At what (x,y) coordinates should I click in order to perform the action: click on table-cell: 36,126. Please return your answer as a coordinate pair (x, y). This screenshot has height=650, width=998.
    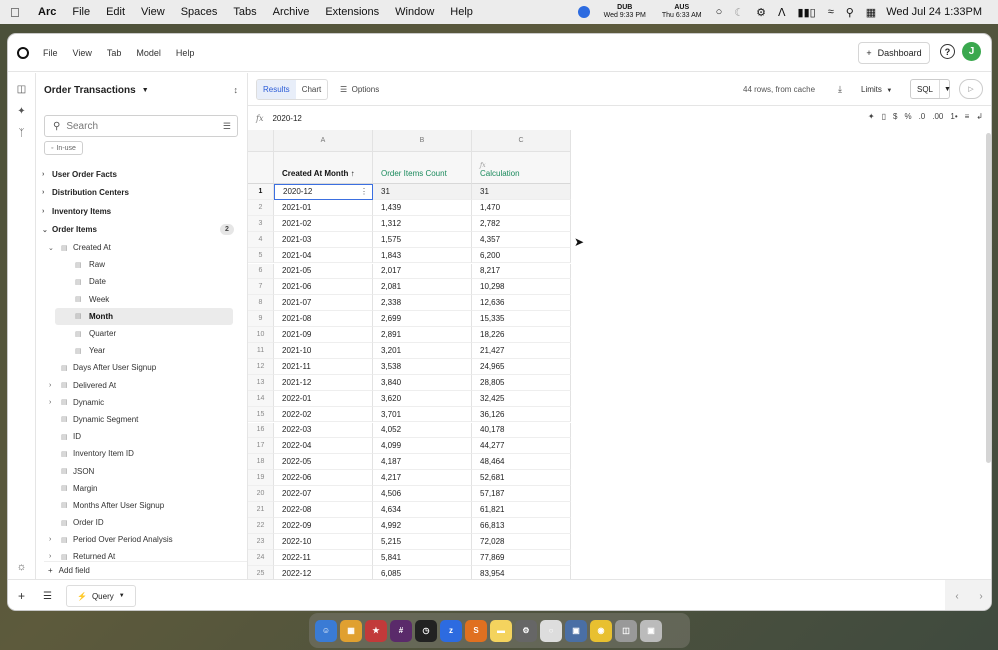
    Looking at the image, I should click on (521, 414).